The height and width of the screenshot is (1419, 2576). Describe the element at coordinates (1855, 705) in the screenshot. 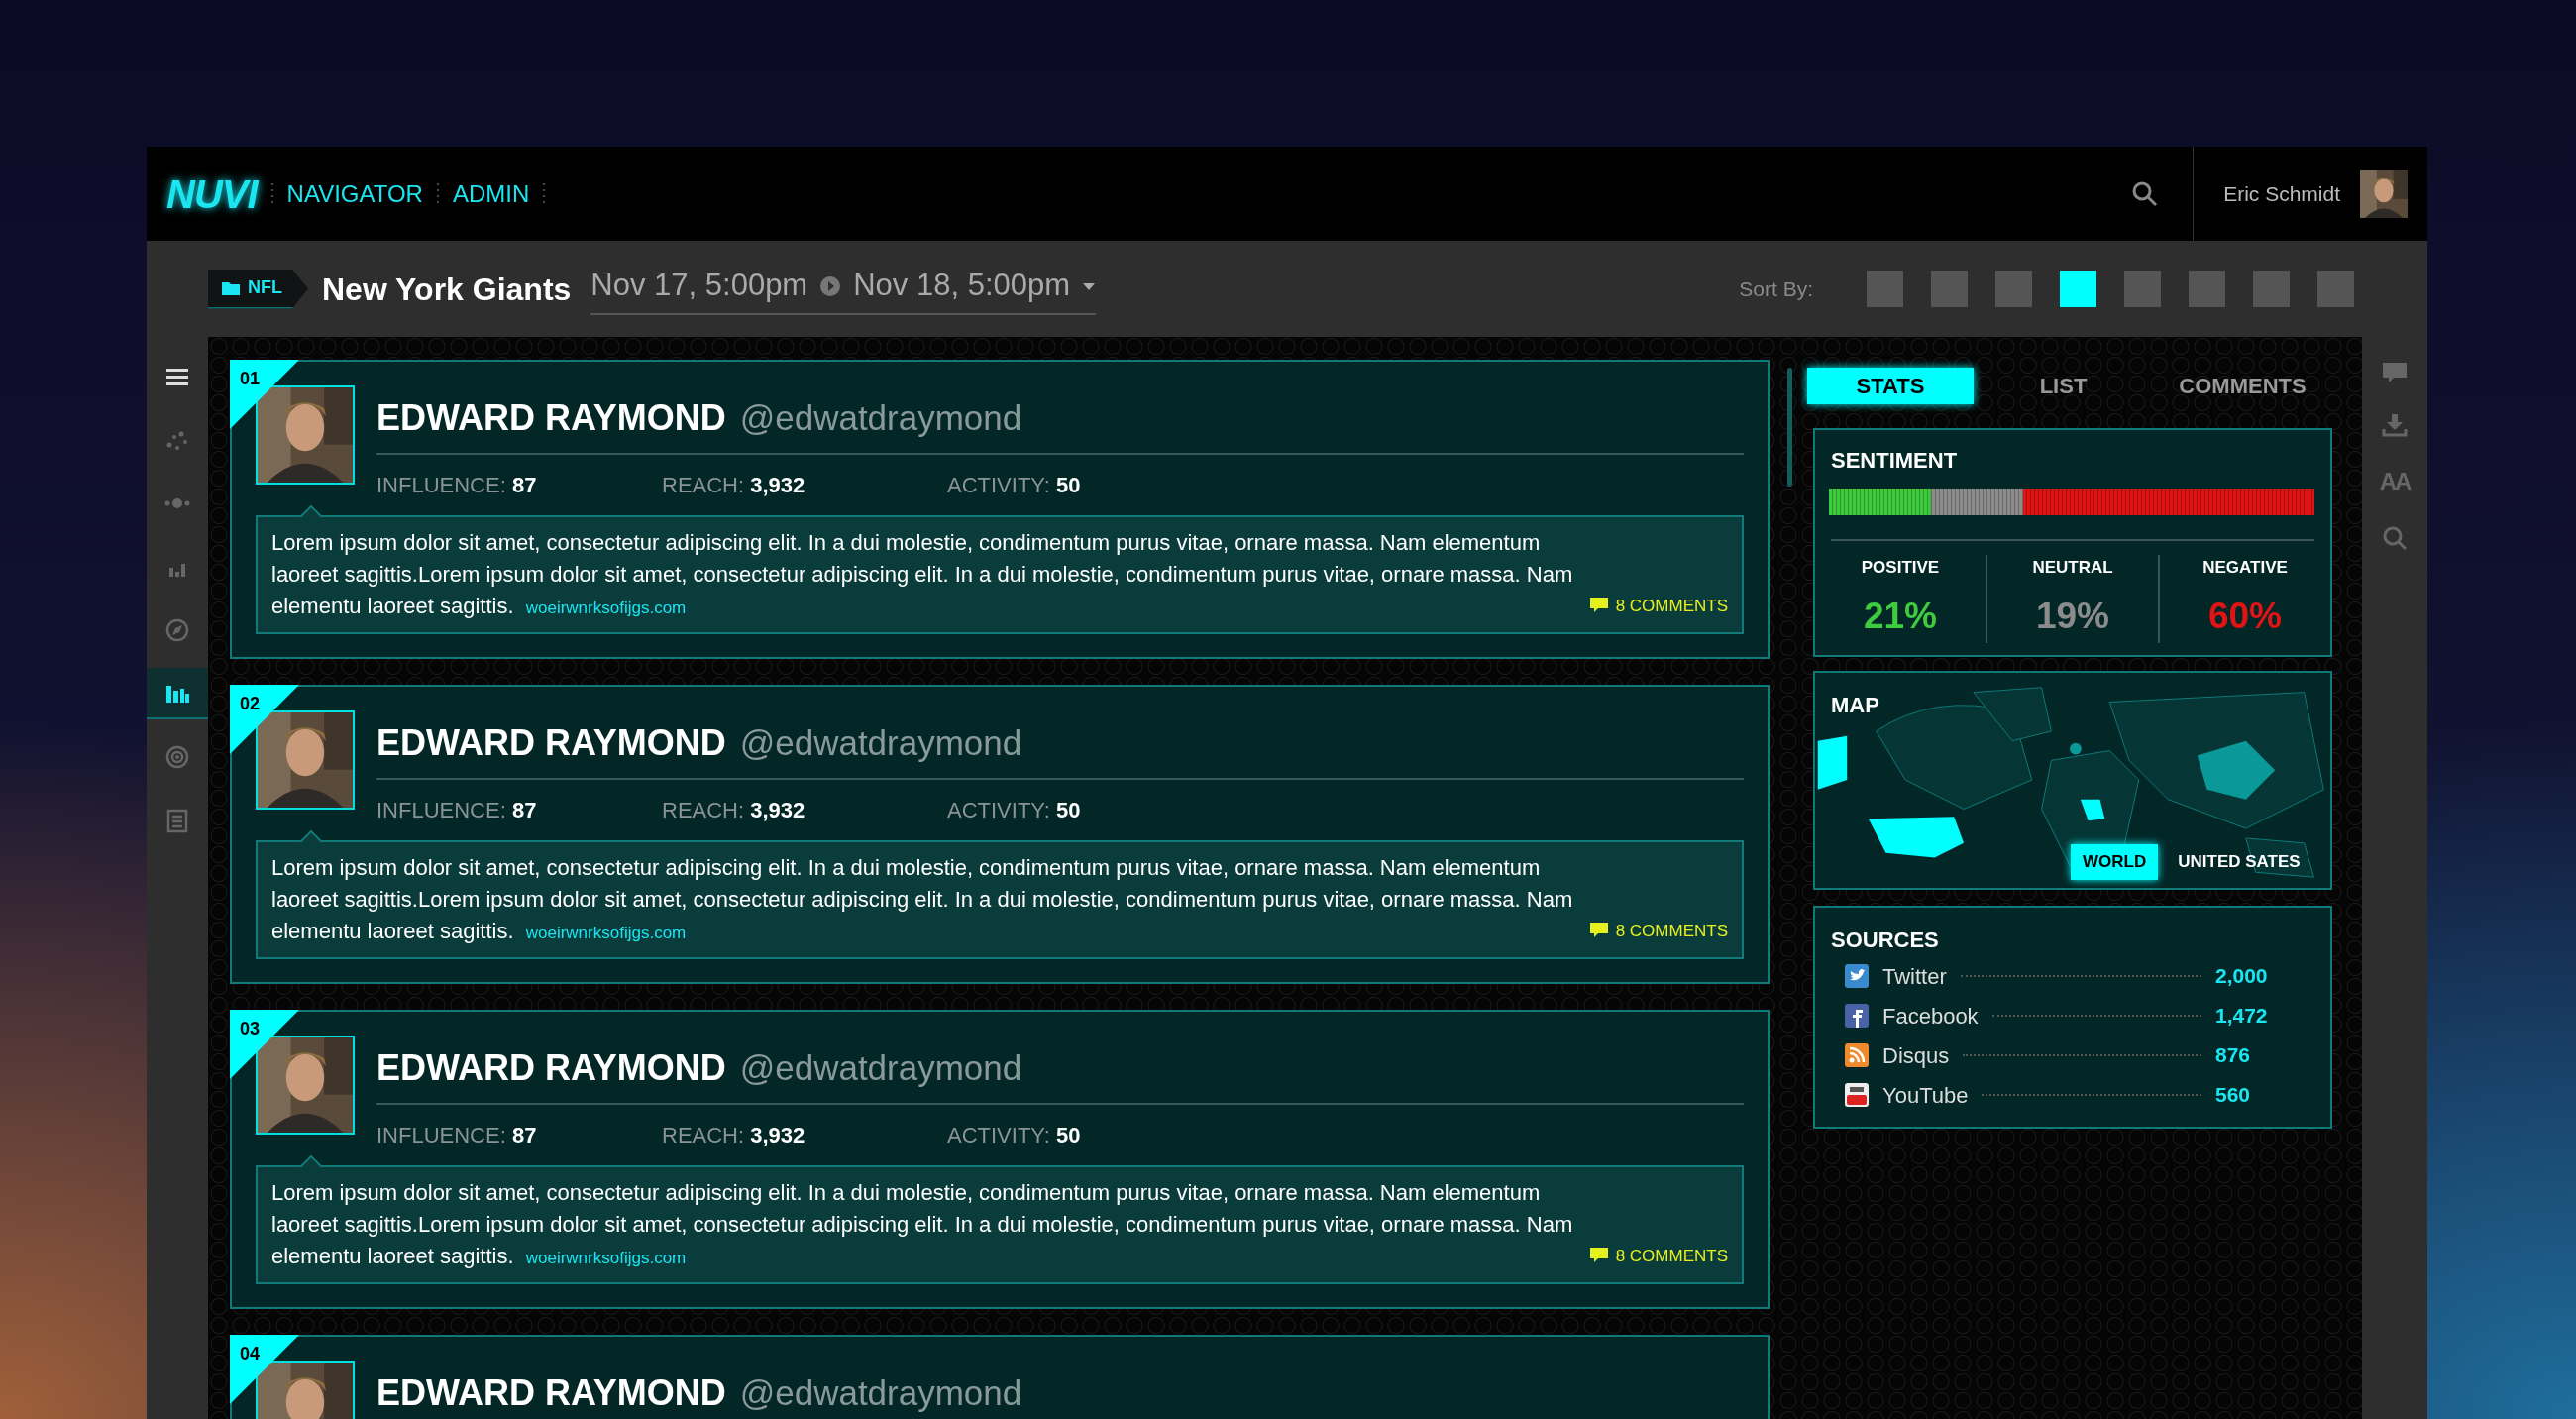

I see `panel-title: MAP` at that location.